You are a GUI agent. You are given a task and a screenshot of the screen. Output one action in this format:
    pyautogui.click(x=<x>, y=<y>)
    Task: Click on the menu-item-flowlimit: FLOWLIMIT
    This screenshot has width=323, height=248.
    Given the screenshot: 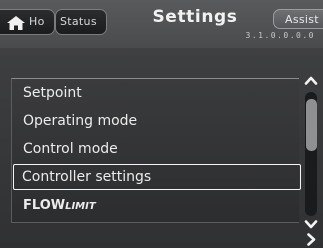 What is the action you would take?
    pyautogui.click(x=156, y=205)
    